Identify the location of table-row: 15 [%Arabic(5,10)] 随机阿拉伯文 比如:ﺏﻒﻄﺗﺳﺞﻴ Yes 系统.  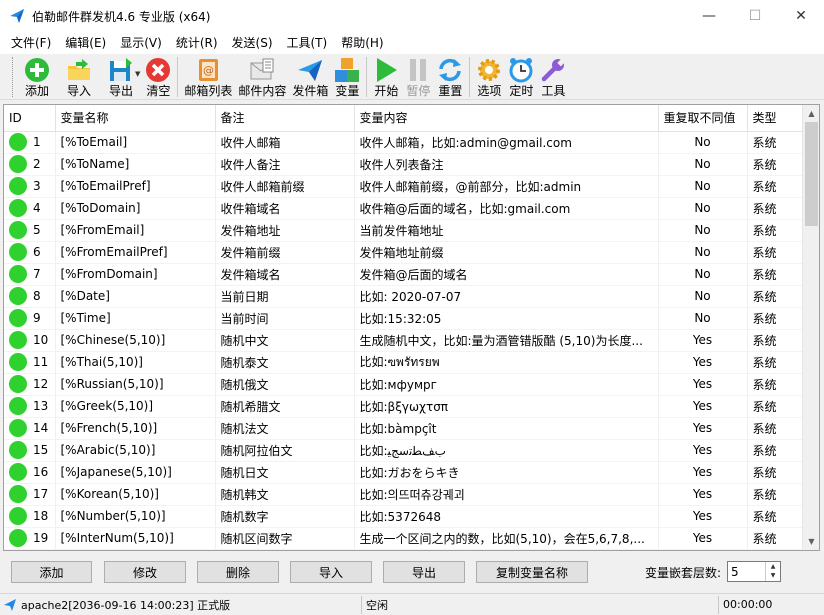
(404, 450).